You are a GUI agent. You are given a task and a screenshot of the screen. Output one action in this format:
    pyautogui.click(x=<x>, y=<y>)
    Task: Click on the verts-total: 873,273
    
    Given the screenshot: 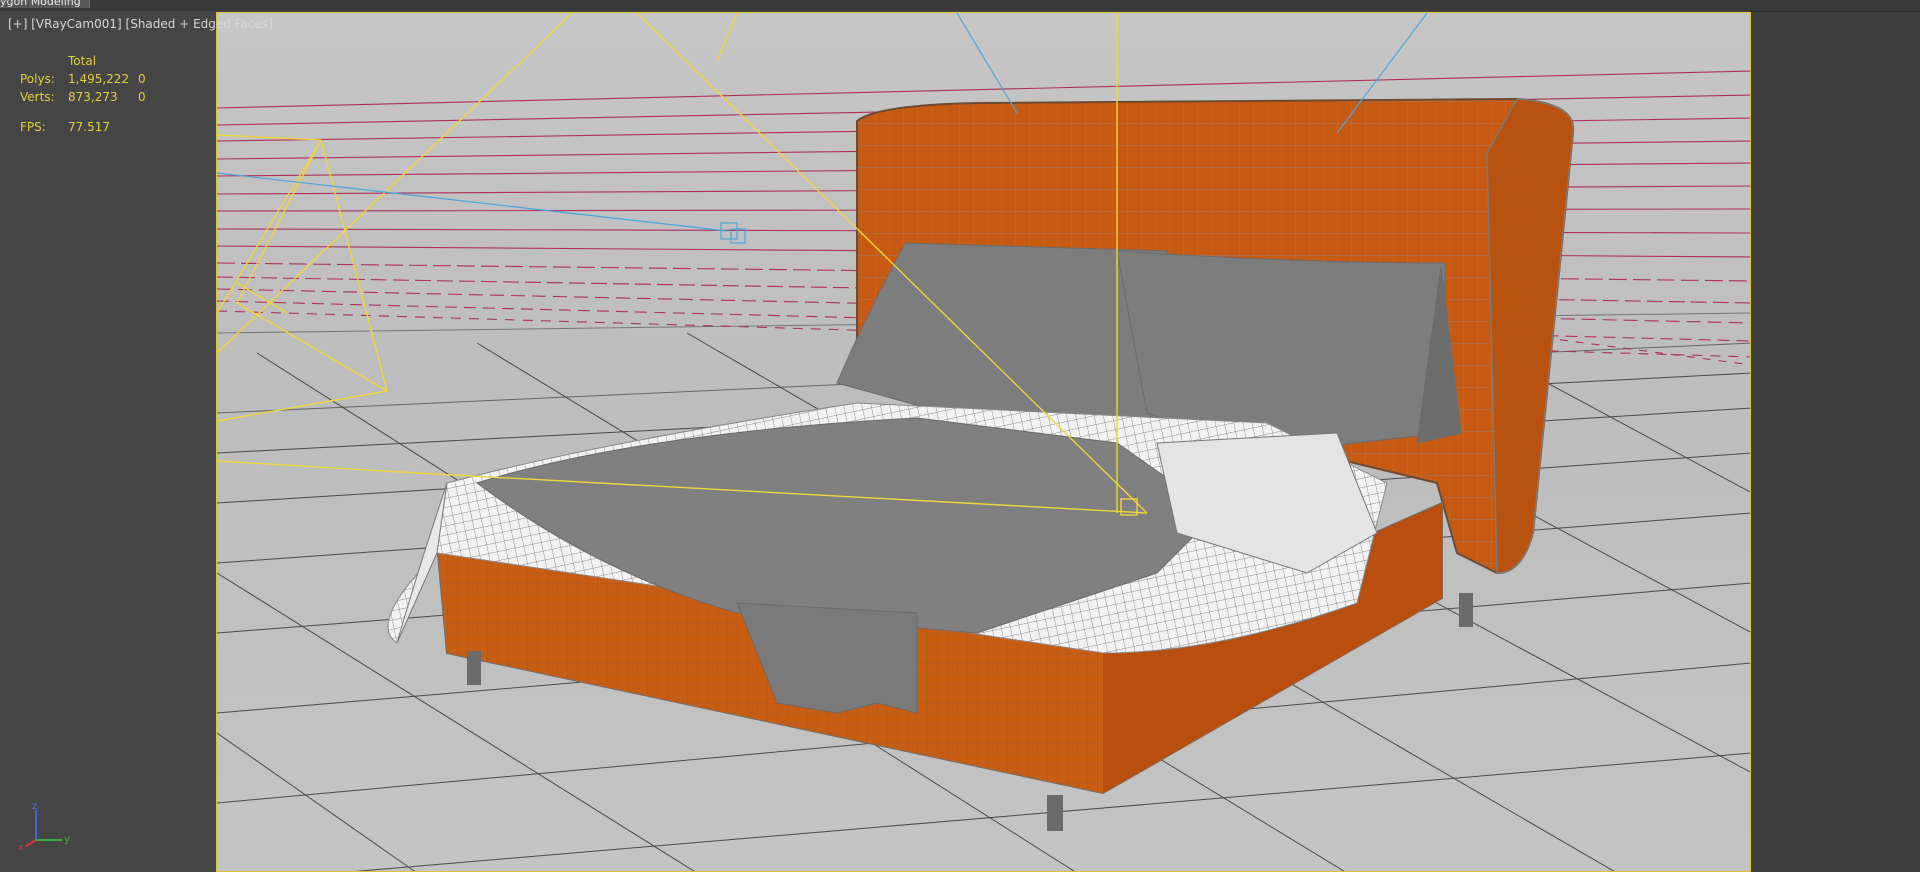 What is the action you would take?
    pyautogui.click(x=93, y=97)
    